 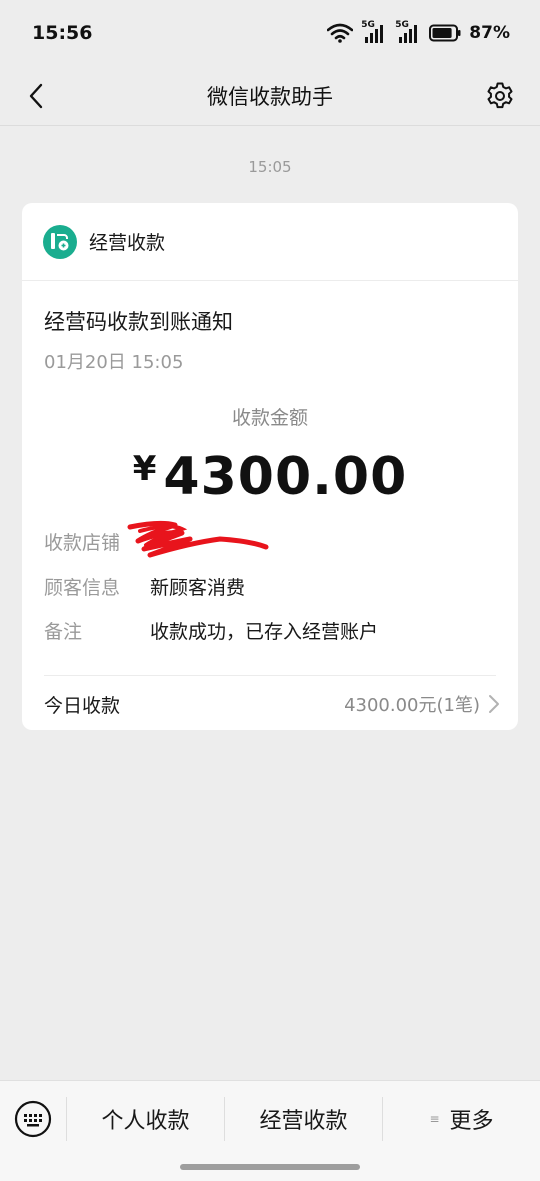 What do you see at coordinates (285, 477) in the screenshot?
I see `amount-number: 4300.00` at bounding box center [285, 477].